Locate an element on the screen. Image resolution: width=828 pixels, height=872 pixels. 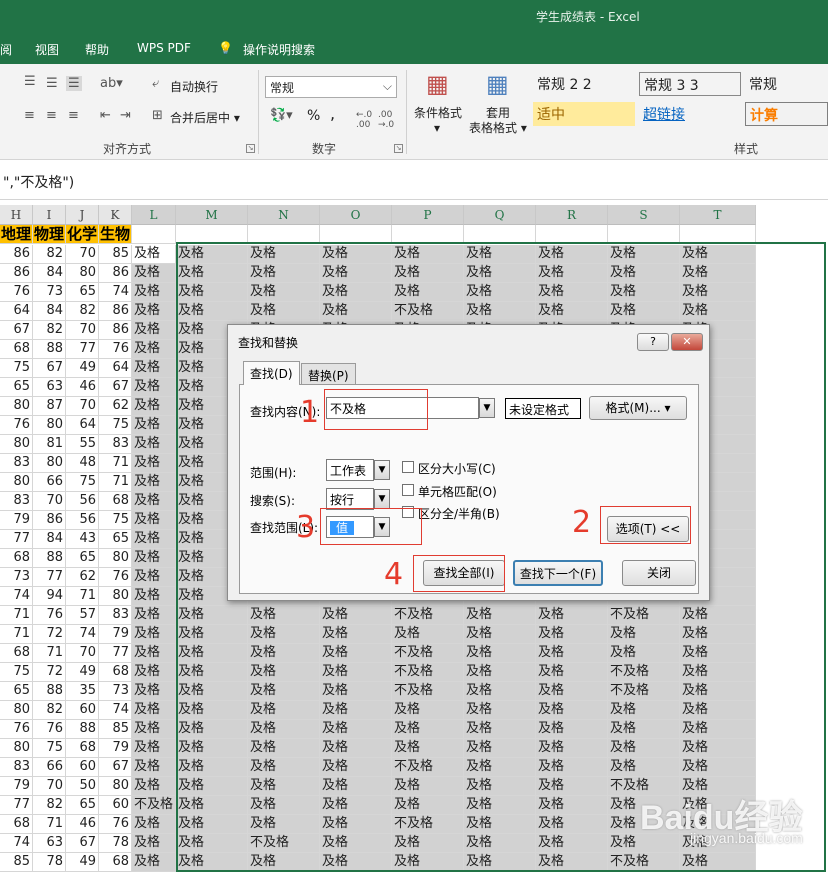
align-middle-icon: ☰ is located at coordinates (52, 83).